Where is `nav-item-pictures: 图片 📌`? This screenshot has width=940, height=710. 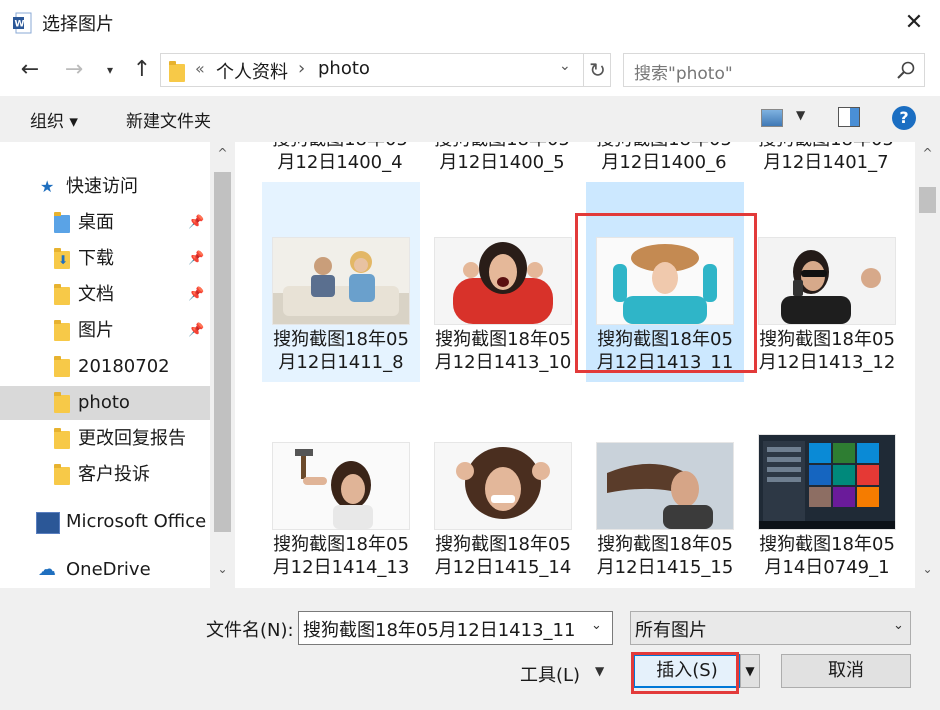
nav-item-pictures: 图片 📌 is located at coordinates (105, 331).